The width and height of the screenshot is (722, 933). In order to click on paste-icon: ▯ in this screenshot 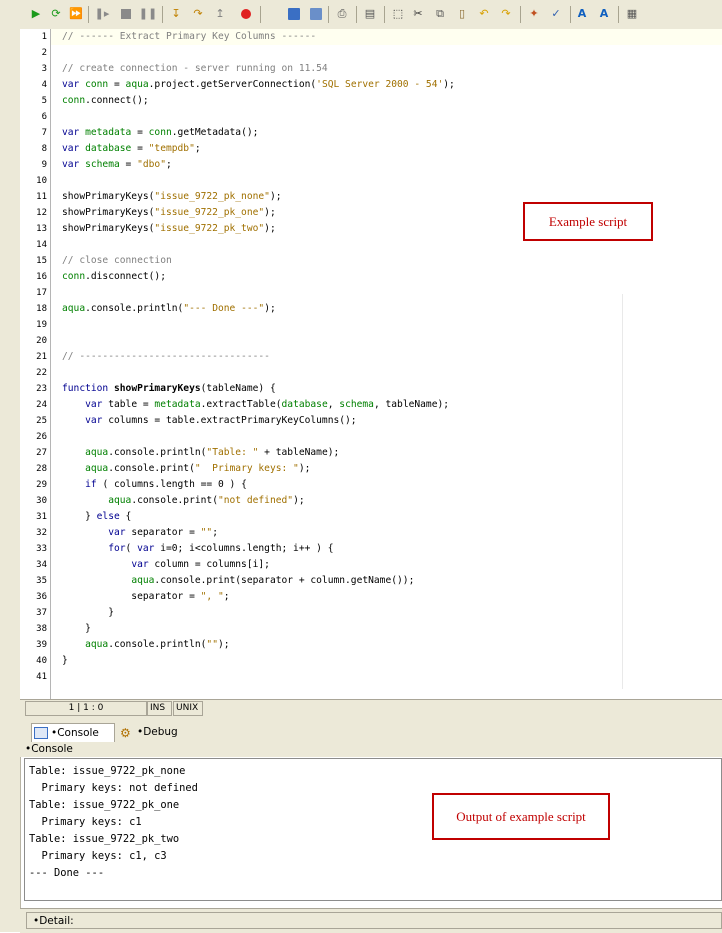, I will do `click(462, 14)`.